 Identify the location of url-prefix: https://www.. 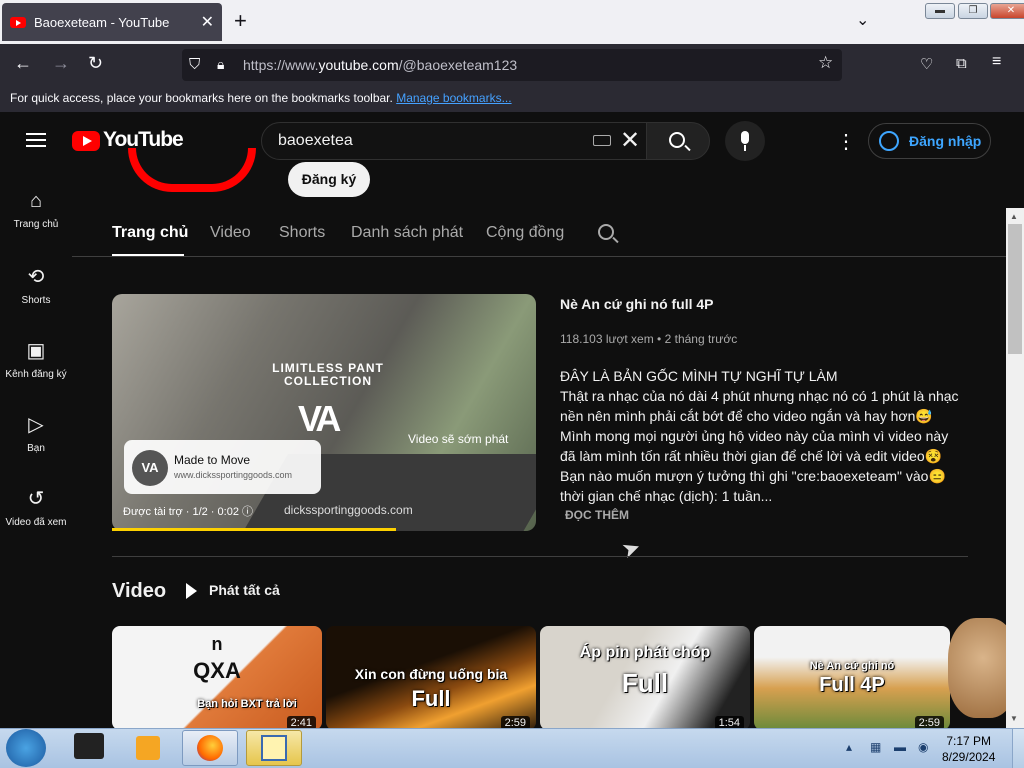
(281, 65).